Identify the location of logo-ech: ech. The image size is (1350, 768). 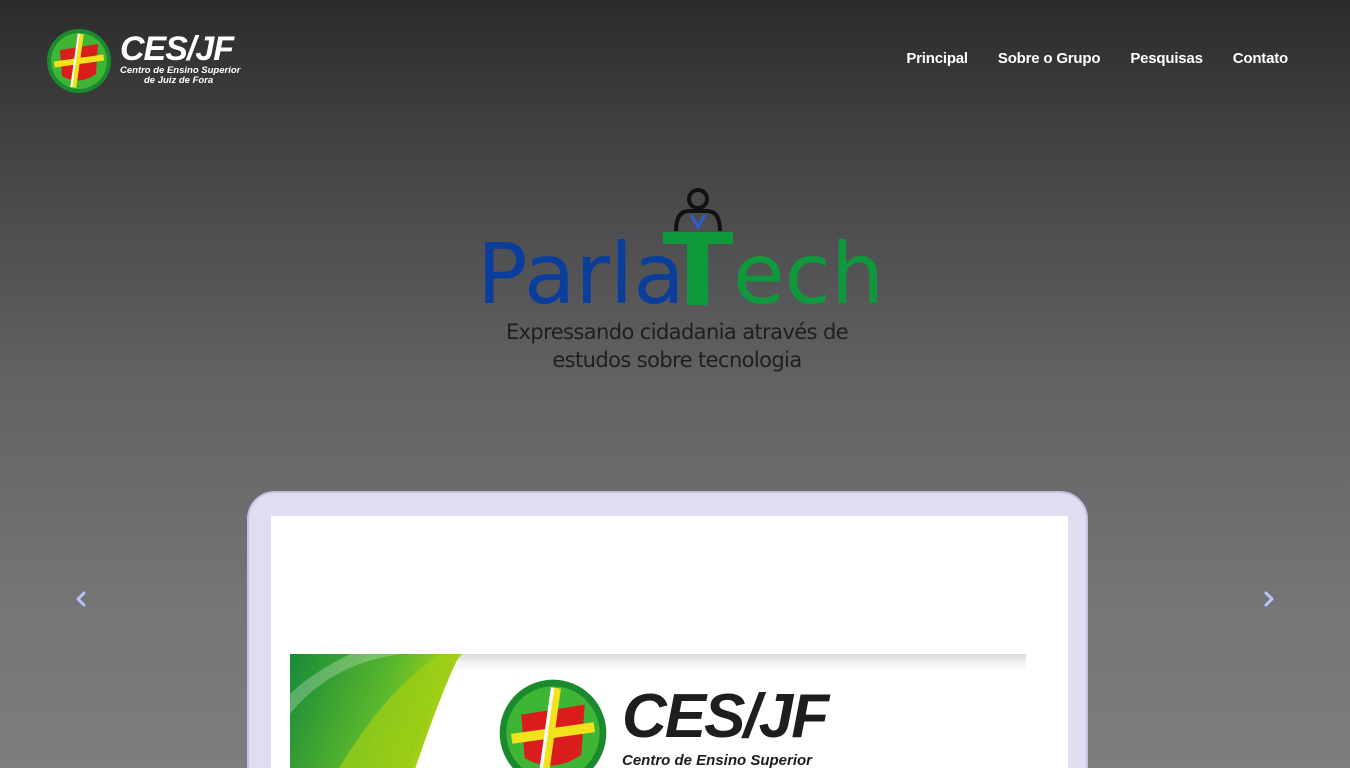
(808, 274).